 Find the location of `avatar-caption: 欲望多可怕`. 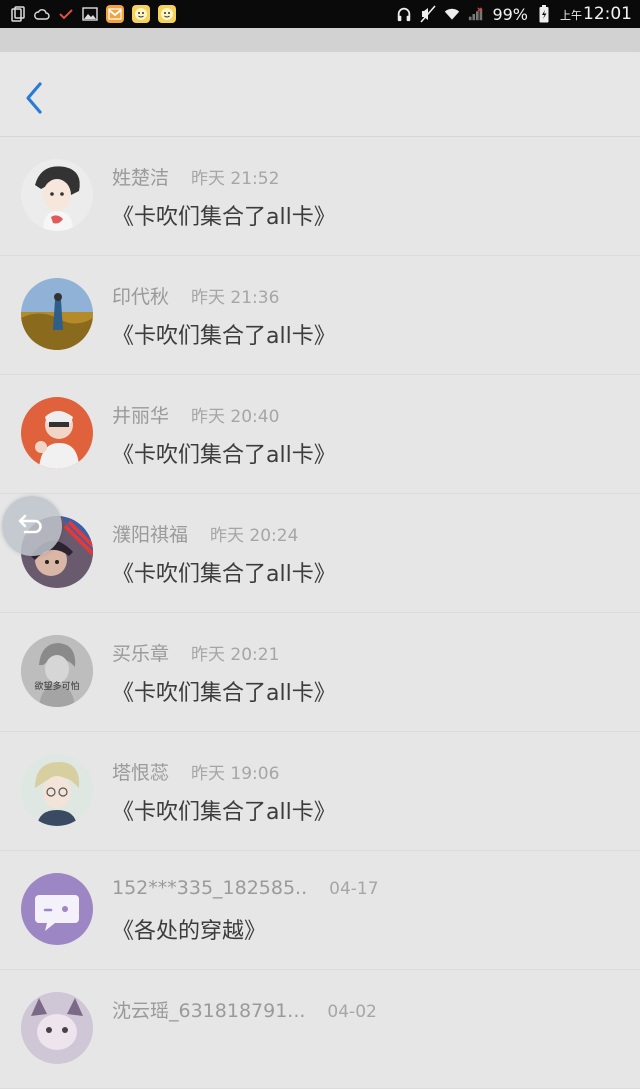

avatar-caption: 欲望多可怕 is located at coordinates (57, 687).